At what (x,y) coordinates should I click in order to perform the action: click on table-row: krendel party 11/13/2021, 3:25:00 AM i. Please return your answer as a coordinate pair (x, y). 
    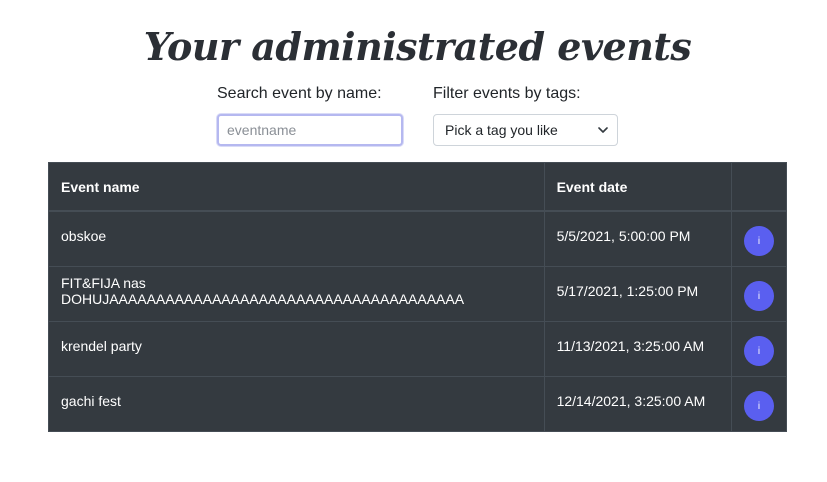
    Looking at the image, I should click on (418, 349).